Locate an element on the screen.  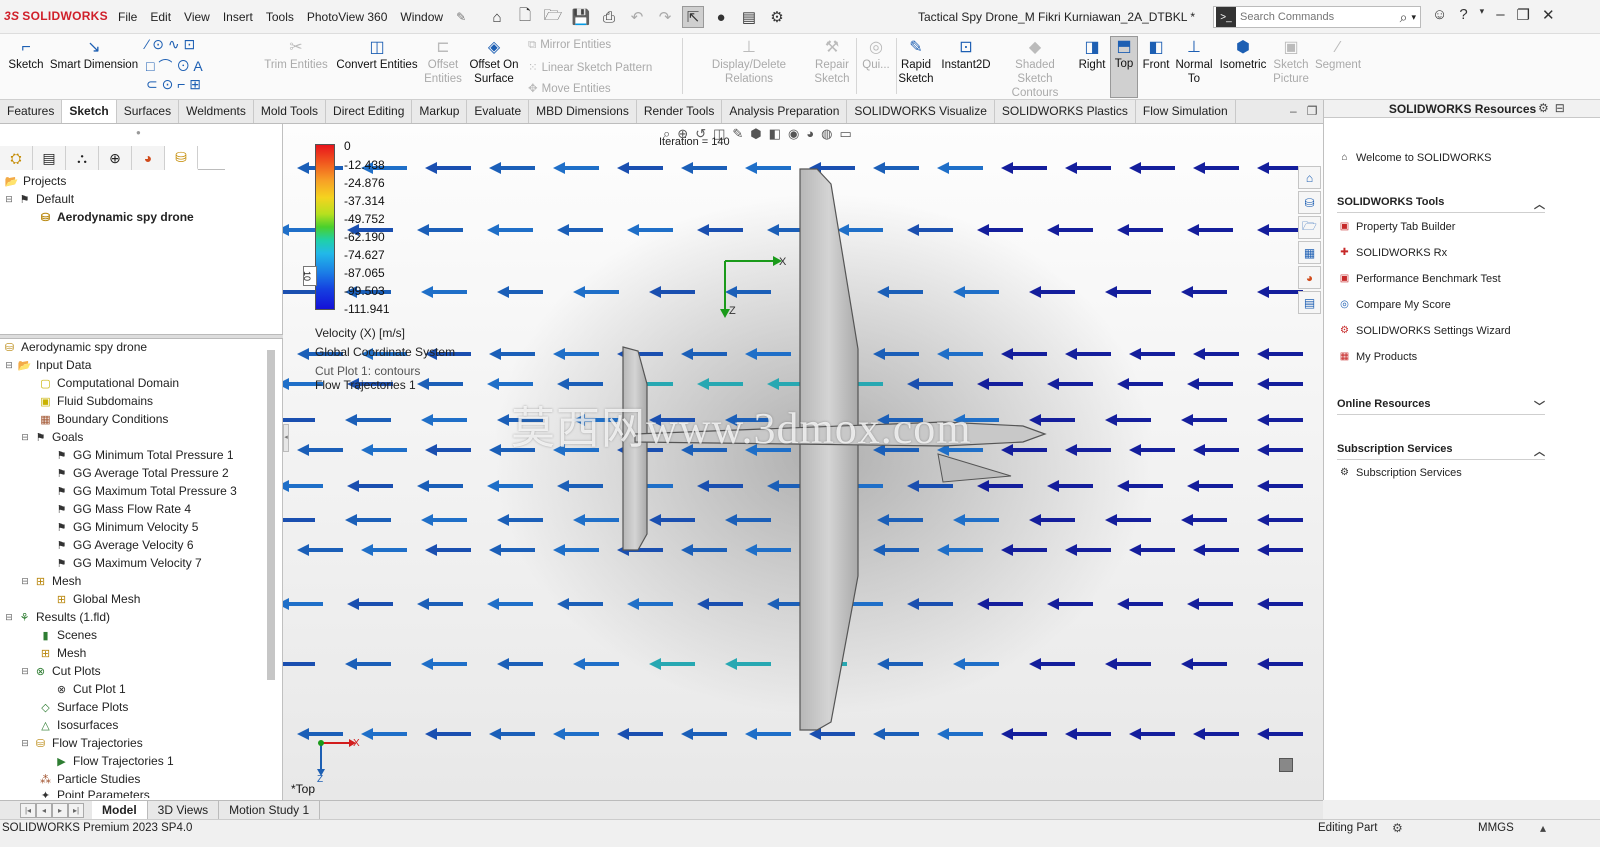
traffic-light-icon: ● is located at coordinates (721, 17).